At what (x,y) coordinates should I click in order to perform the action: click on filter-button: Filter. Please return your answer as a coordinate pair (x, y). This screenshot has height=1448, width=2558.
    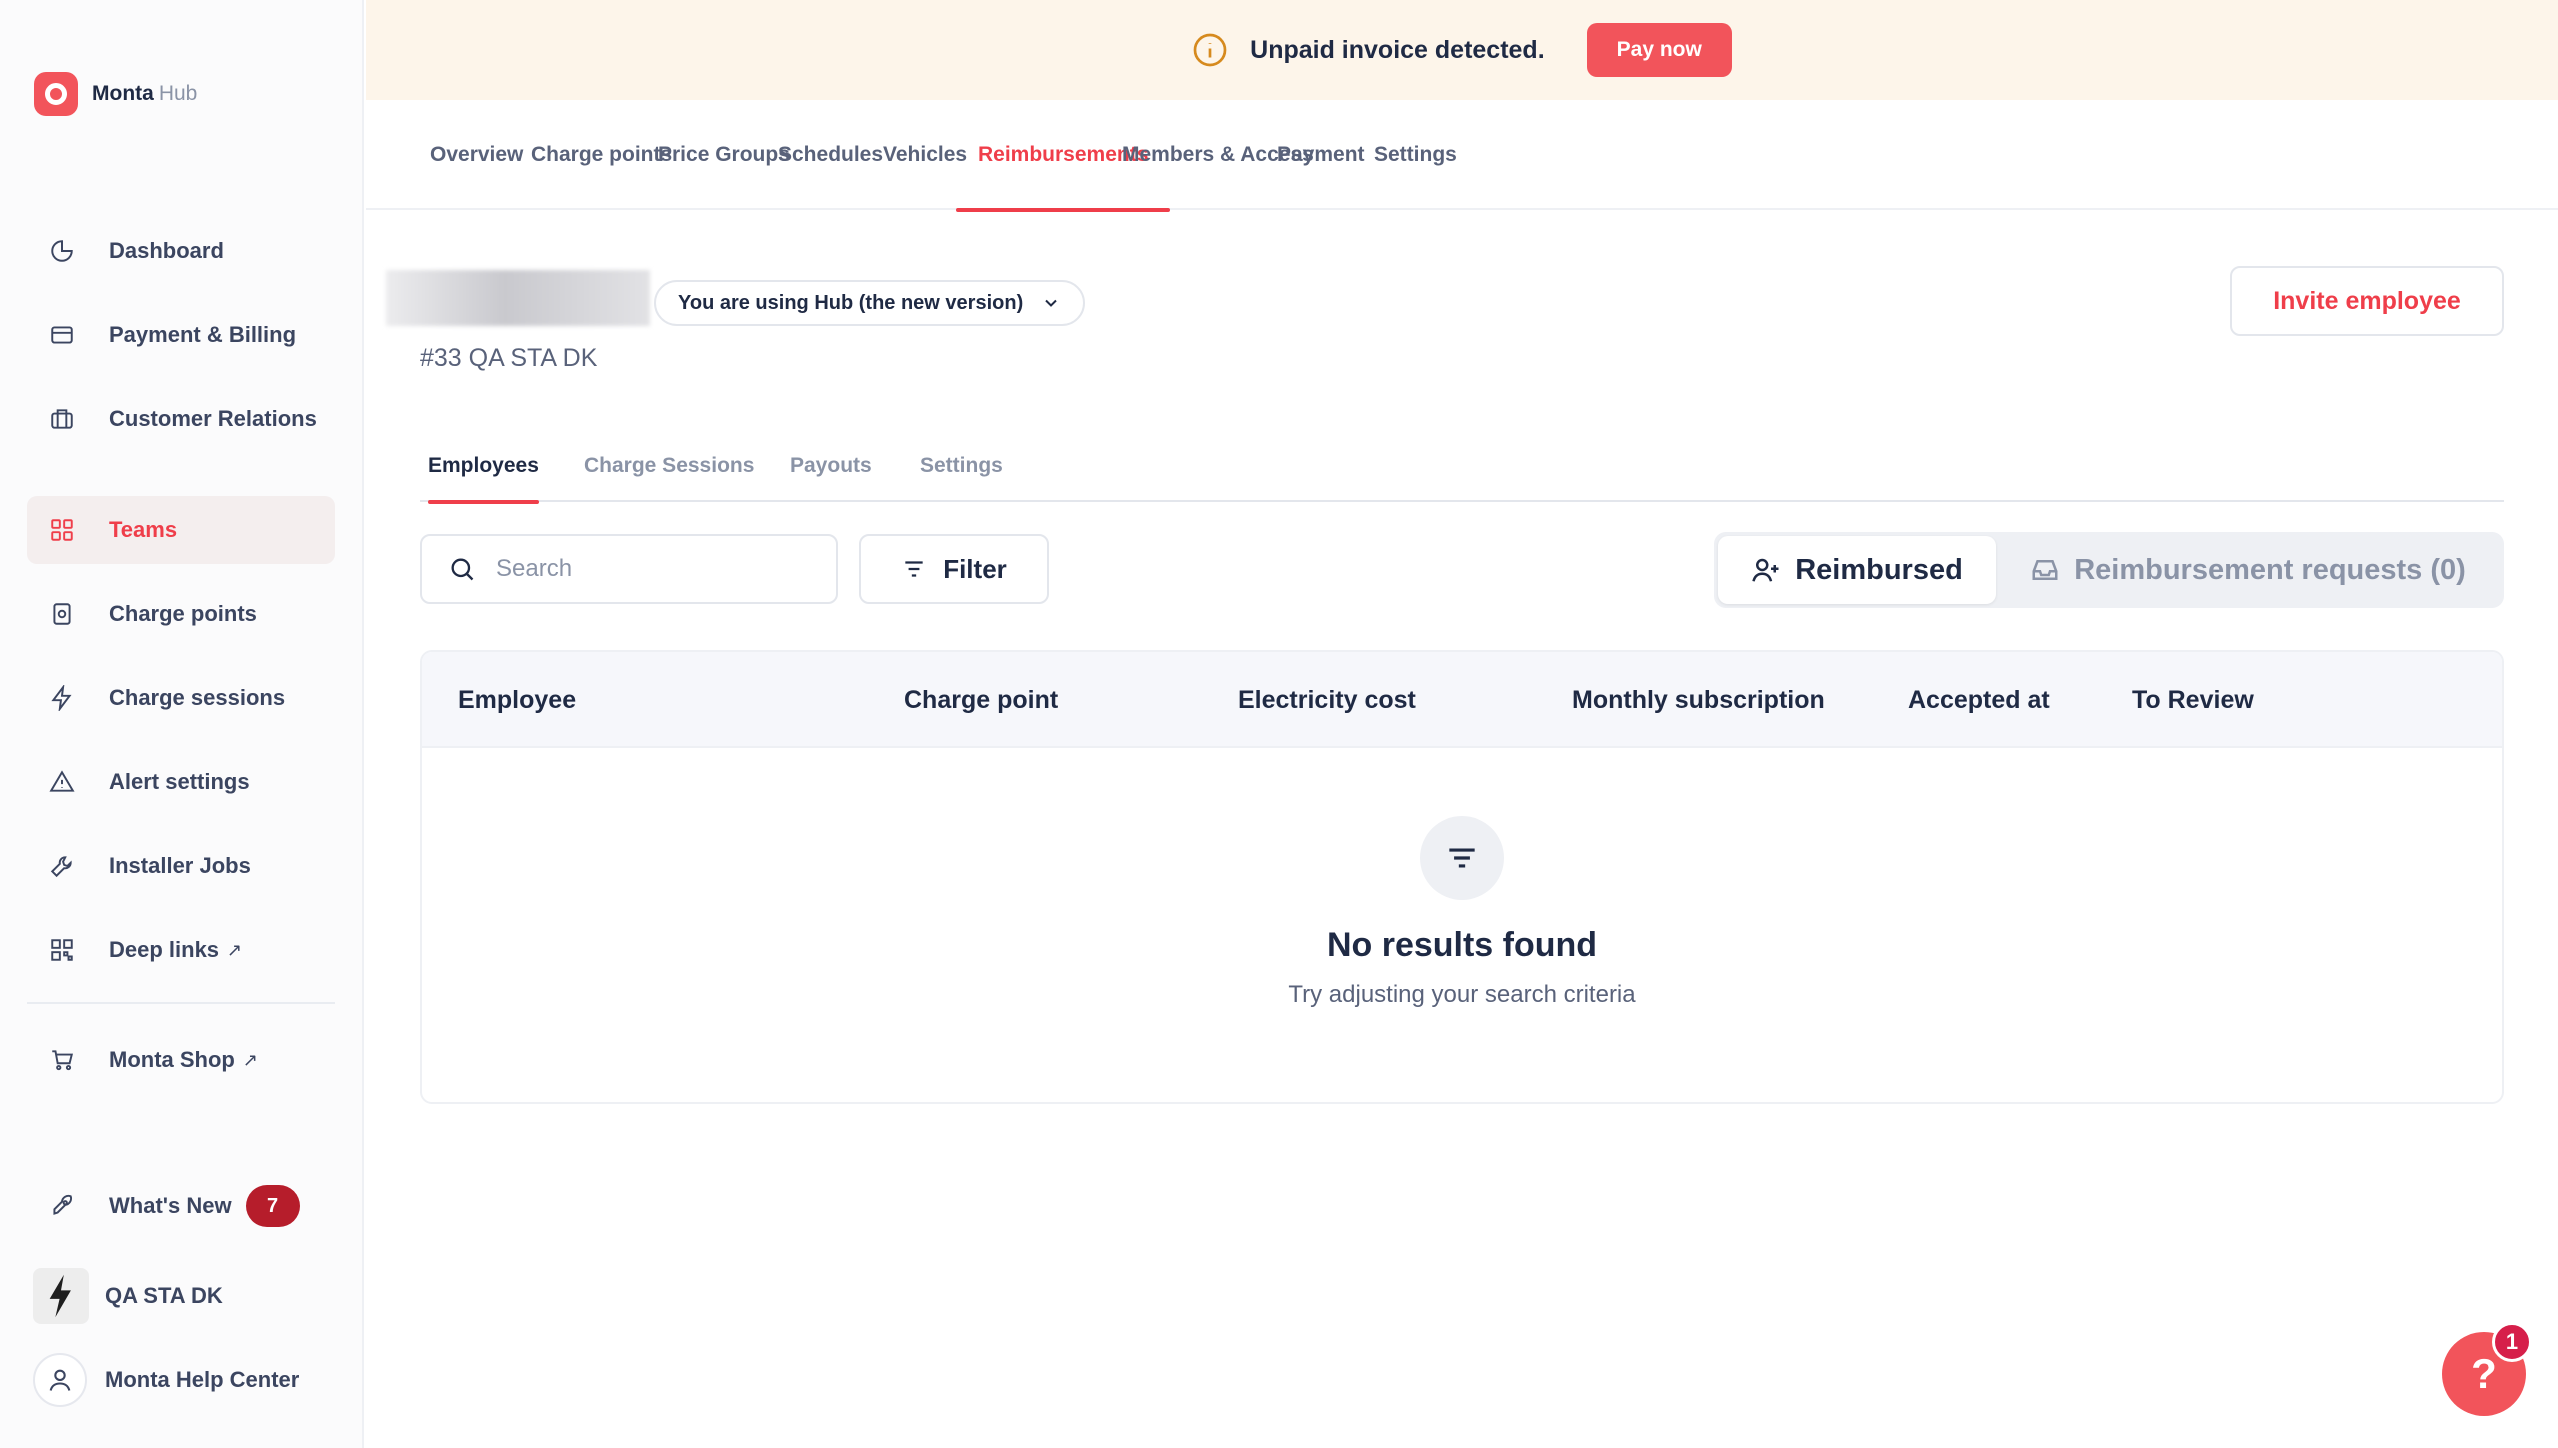
    Looking at the image, I should click on (954, 569).